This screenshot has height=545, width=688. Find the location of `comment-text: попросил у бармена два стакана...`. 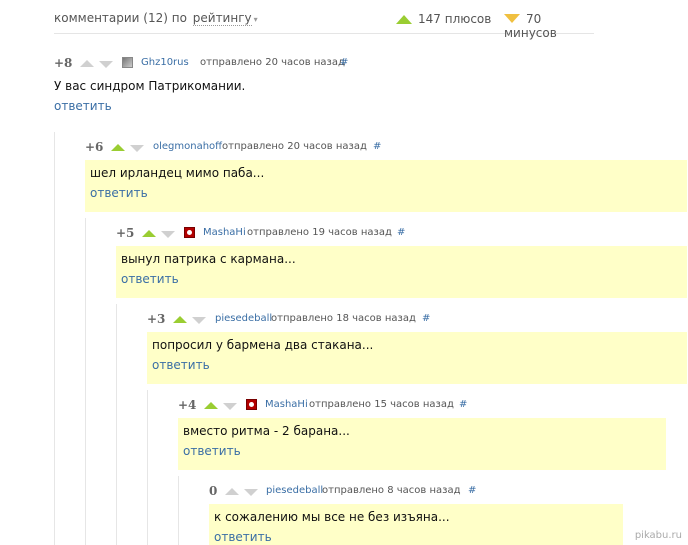

comment-text: попросил у бармена два стакана... is located at coordinates (263, 345).